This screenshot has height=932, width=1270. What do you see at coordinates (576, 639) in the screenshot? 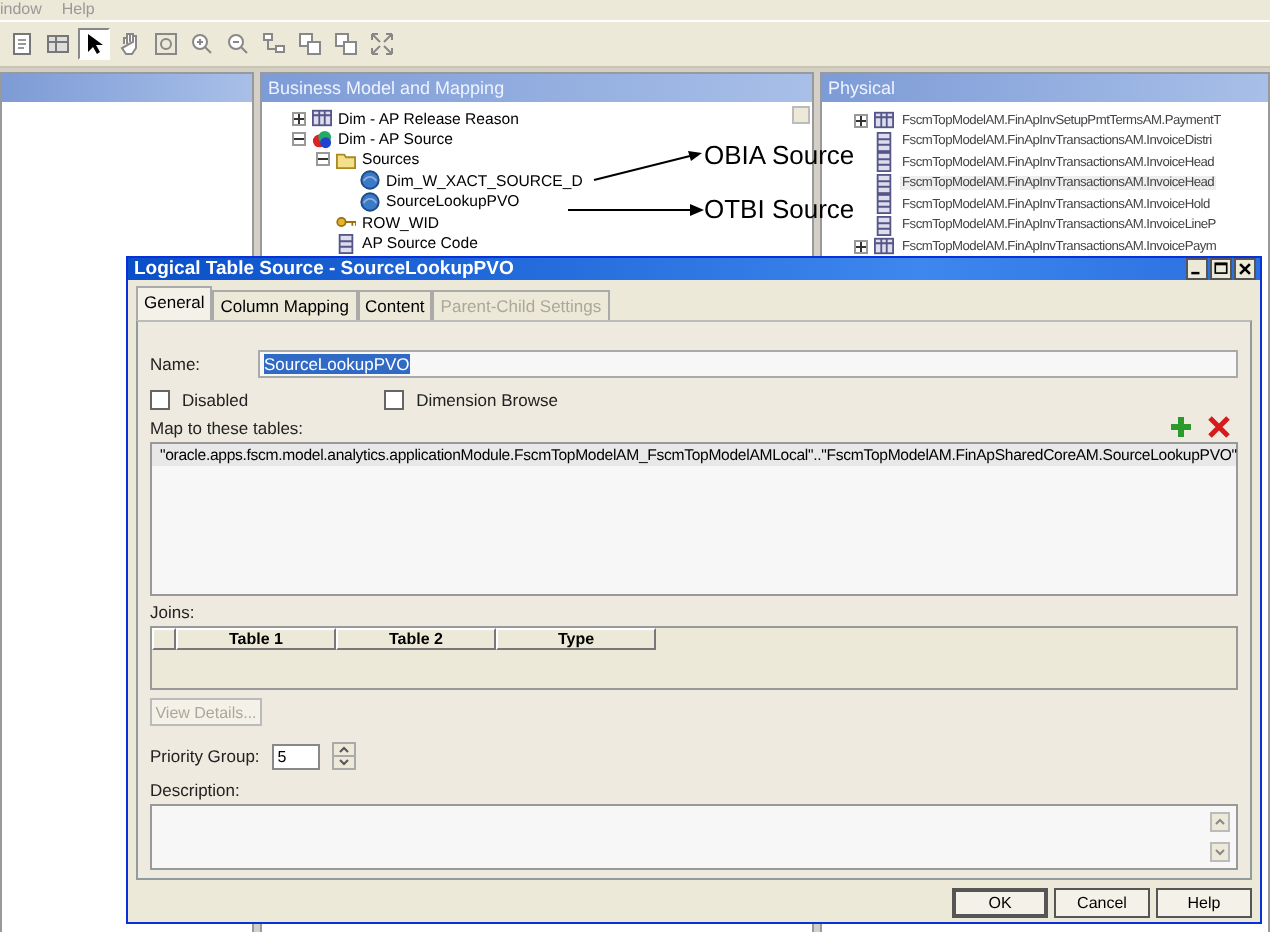
I see `column-header: Type` at bounding box center [576, 639].